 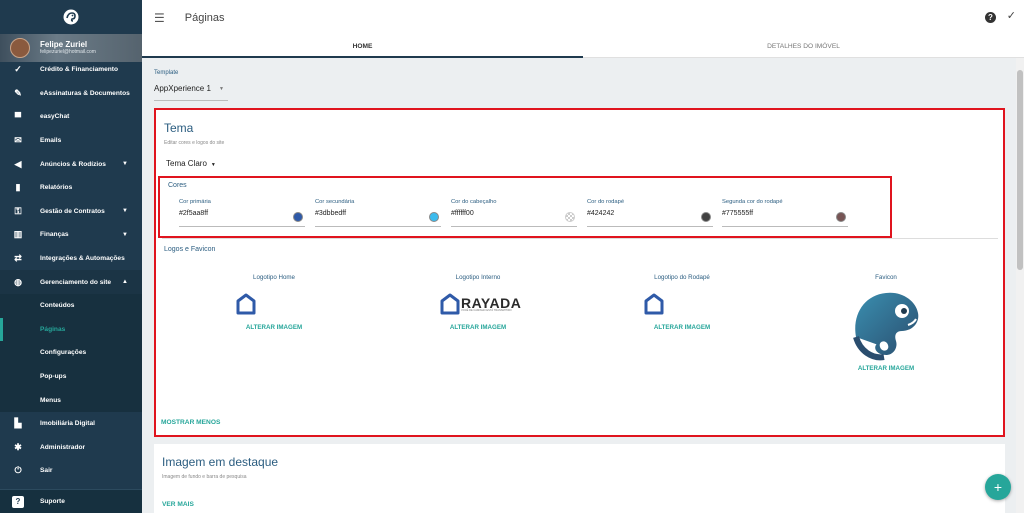 What do you see at coordinates (491, 302) in the screenshot?
I see `brand-name: RAYADA` at bounding box center [491, 302].